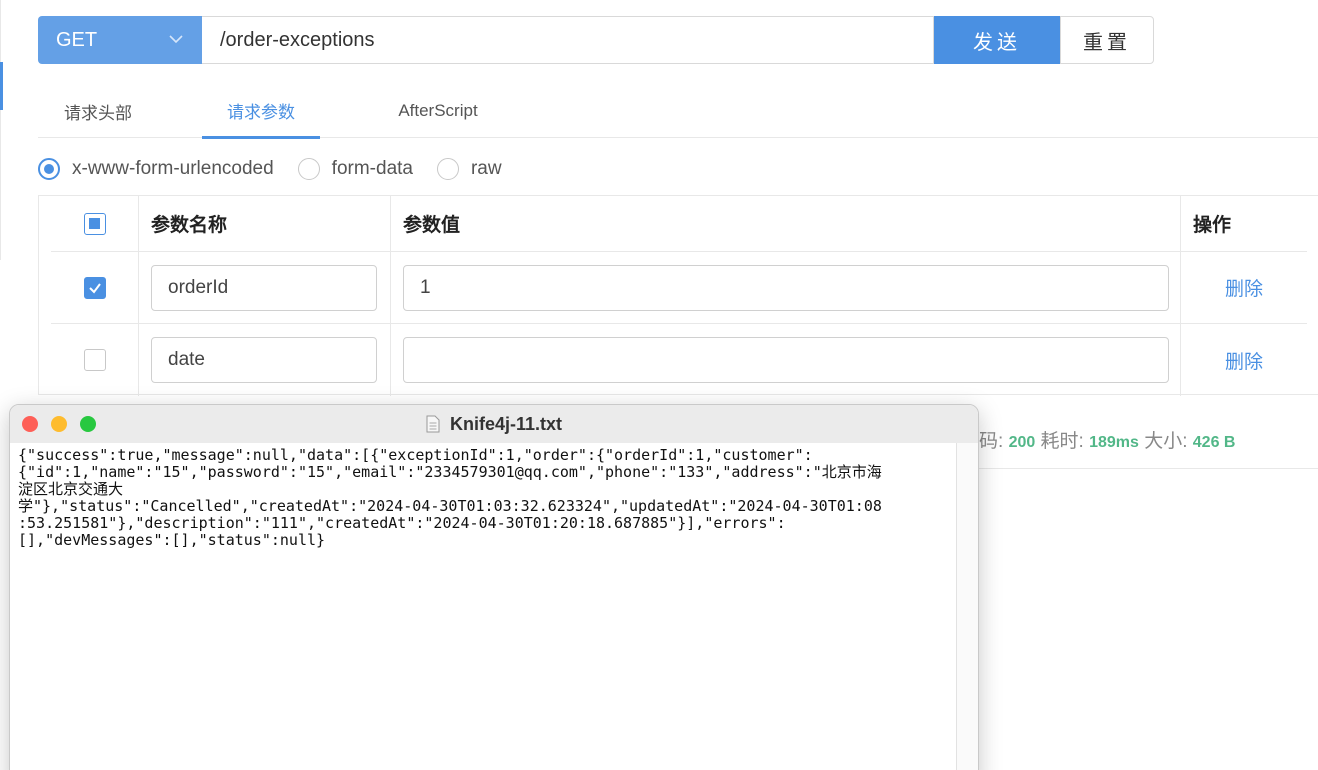 The image size is (1318, 770). I want to click on window-titlebar: Knife4j-11.txt, so click(494, 424).